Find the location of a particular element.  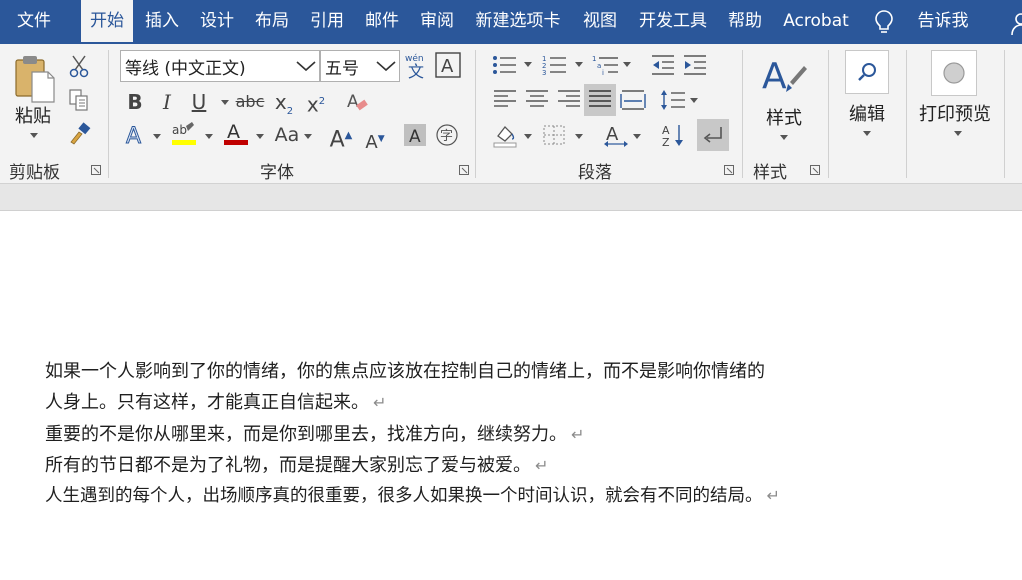

line-spacing-dropdown-icon is located at coordinates (694, 101).